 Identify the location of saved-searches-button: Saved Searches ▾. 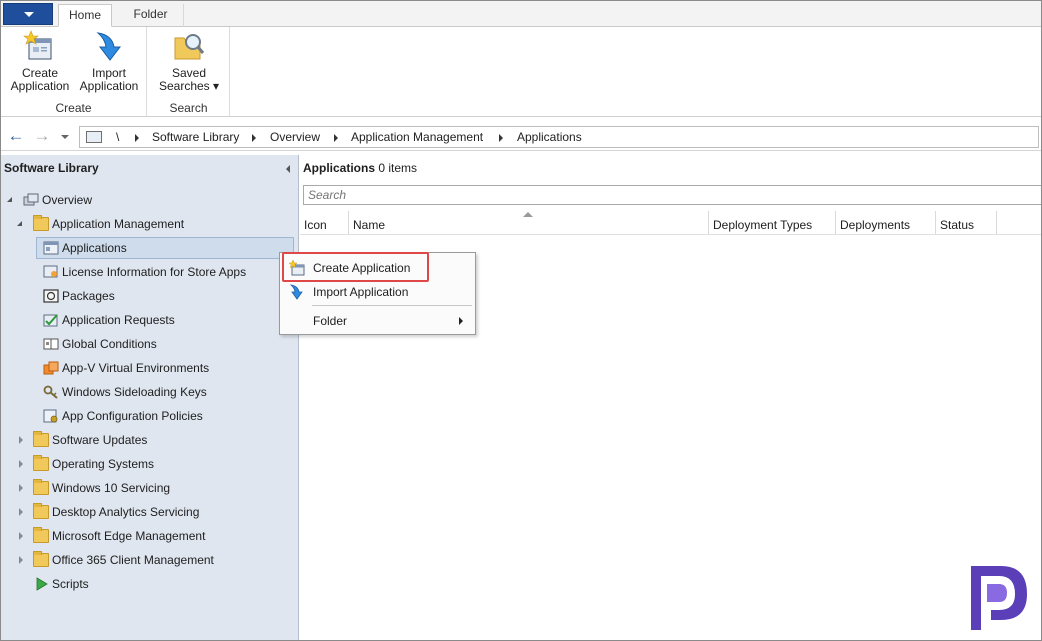
(189, 61).